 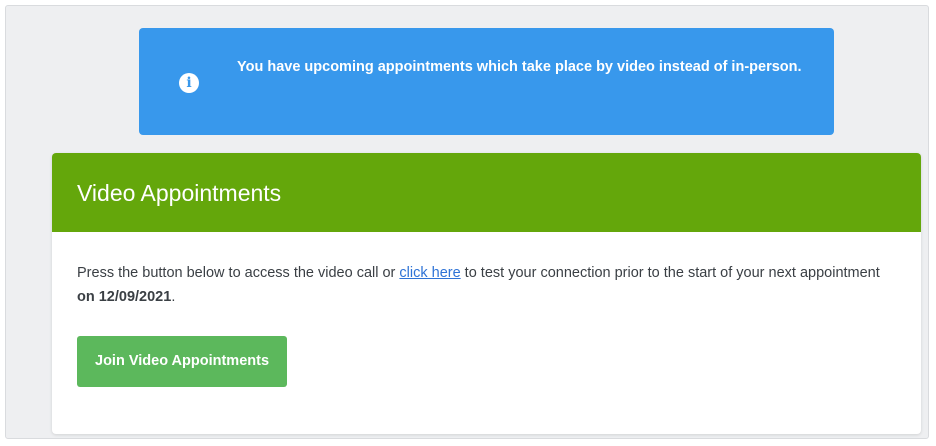 What do you see at coordinates (189, 83) in the screenshot?
I see `info-circle-icon: i` at bounding box center [189, 83].